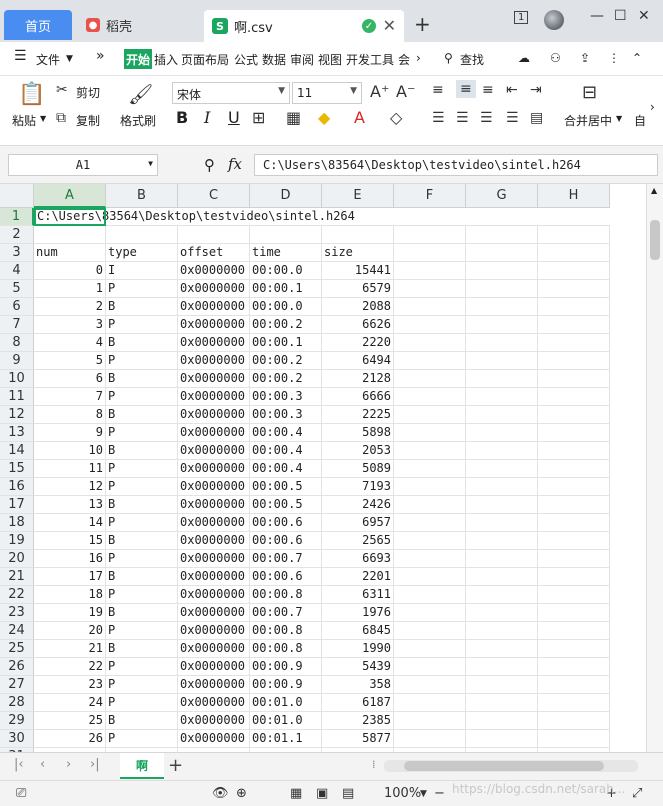  I want to click on table-cell: 0, so click(70, 271).